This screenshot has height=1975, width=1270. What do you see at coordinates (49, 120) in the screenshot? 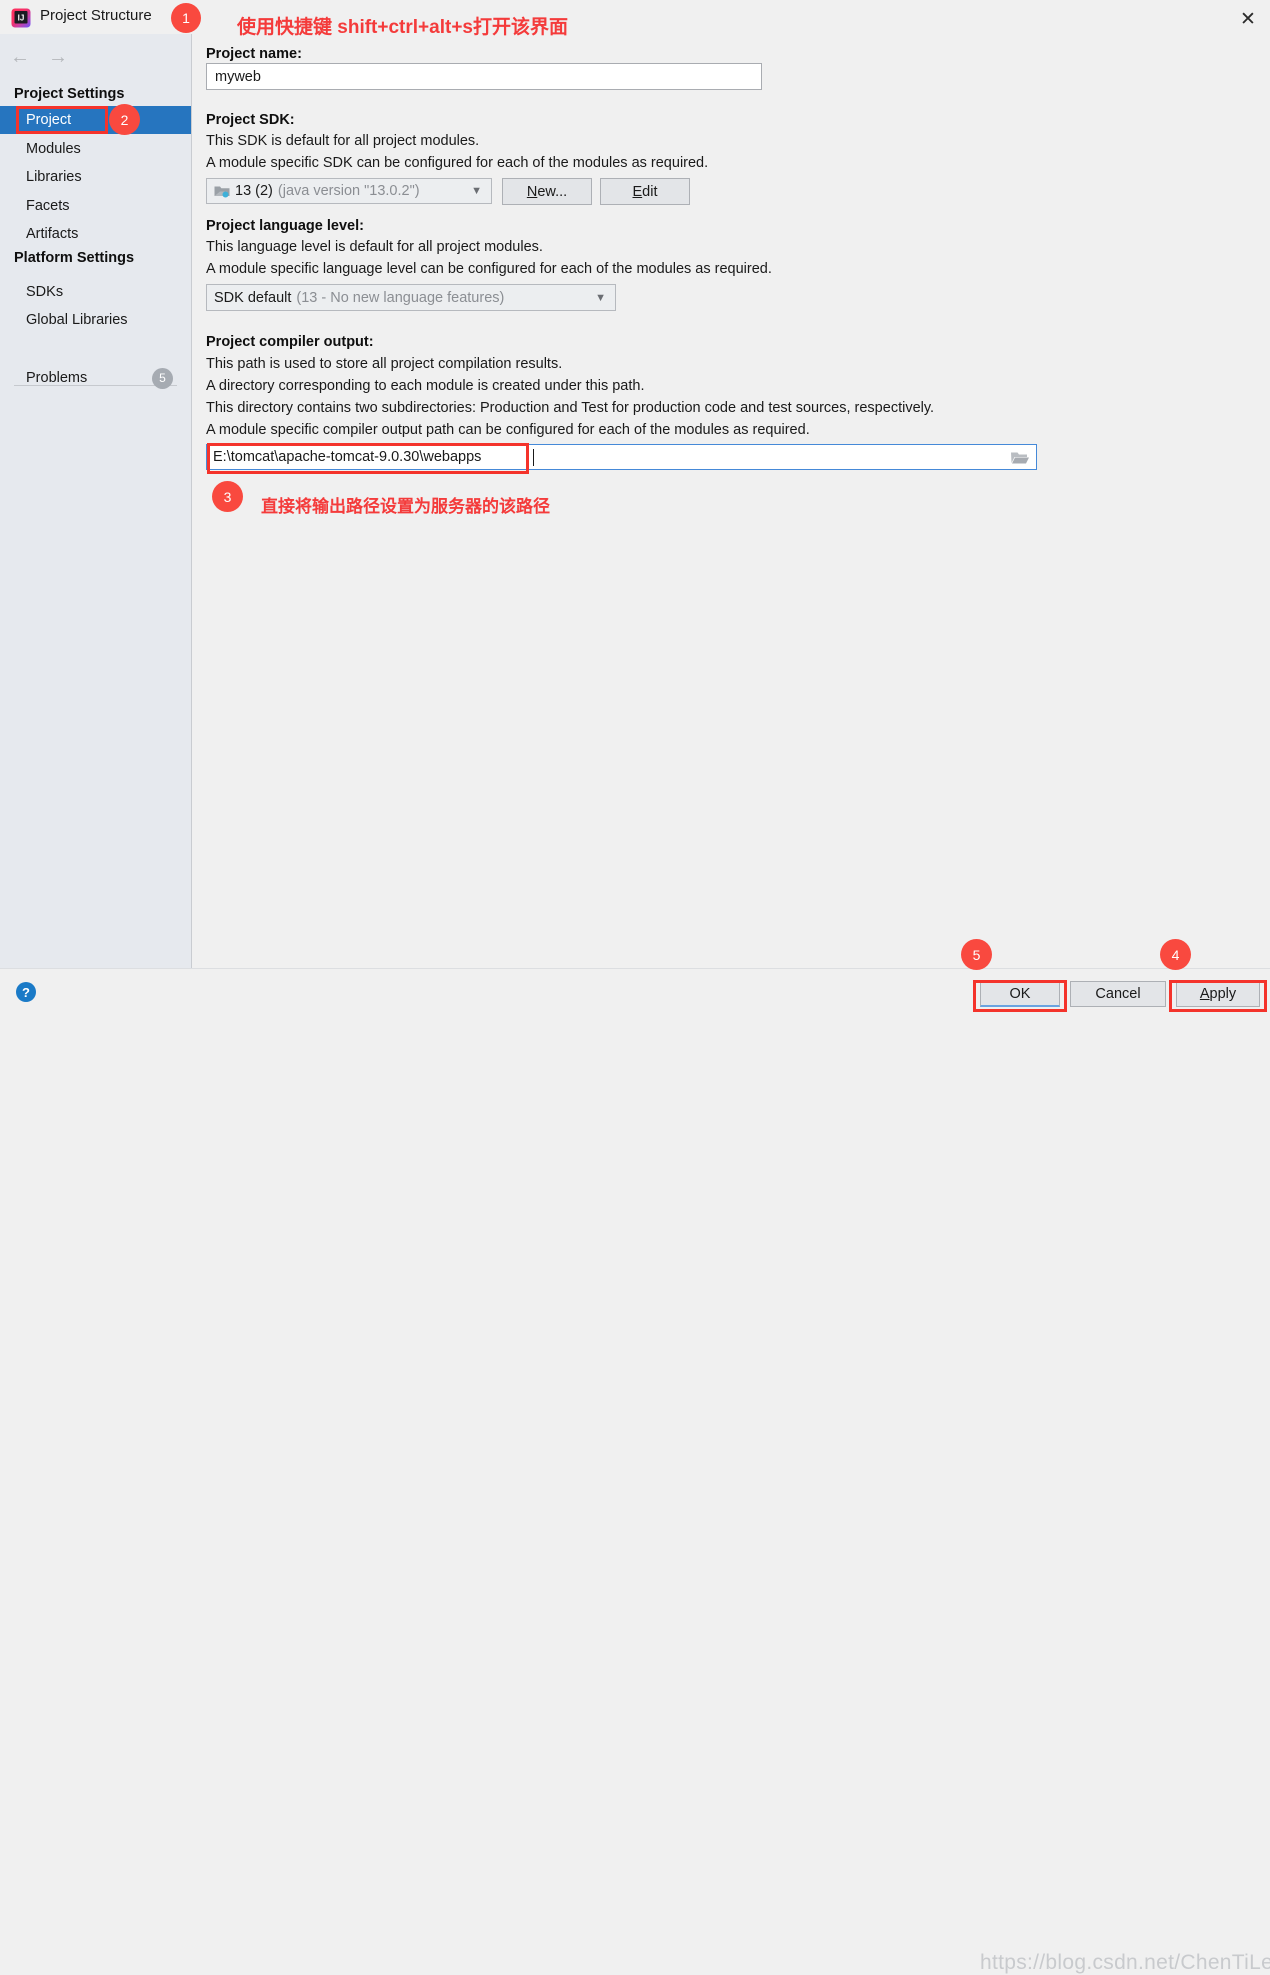
I see `sidebar-item-label: Project` at bounding box center [49, 120].